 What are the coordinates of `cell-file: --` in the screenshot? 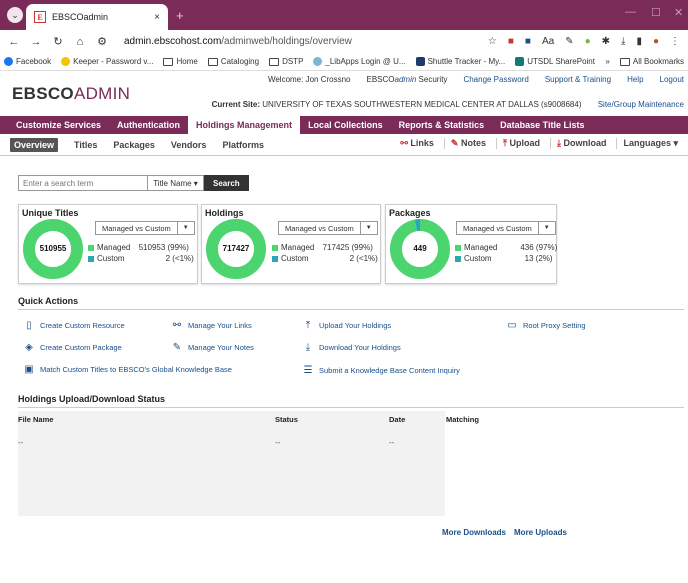 It's located at (21, 442).